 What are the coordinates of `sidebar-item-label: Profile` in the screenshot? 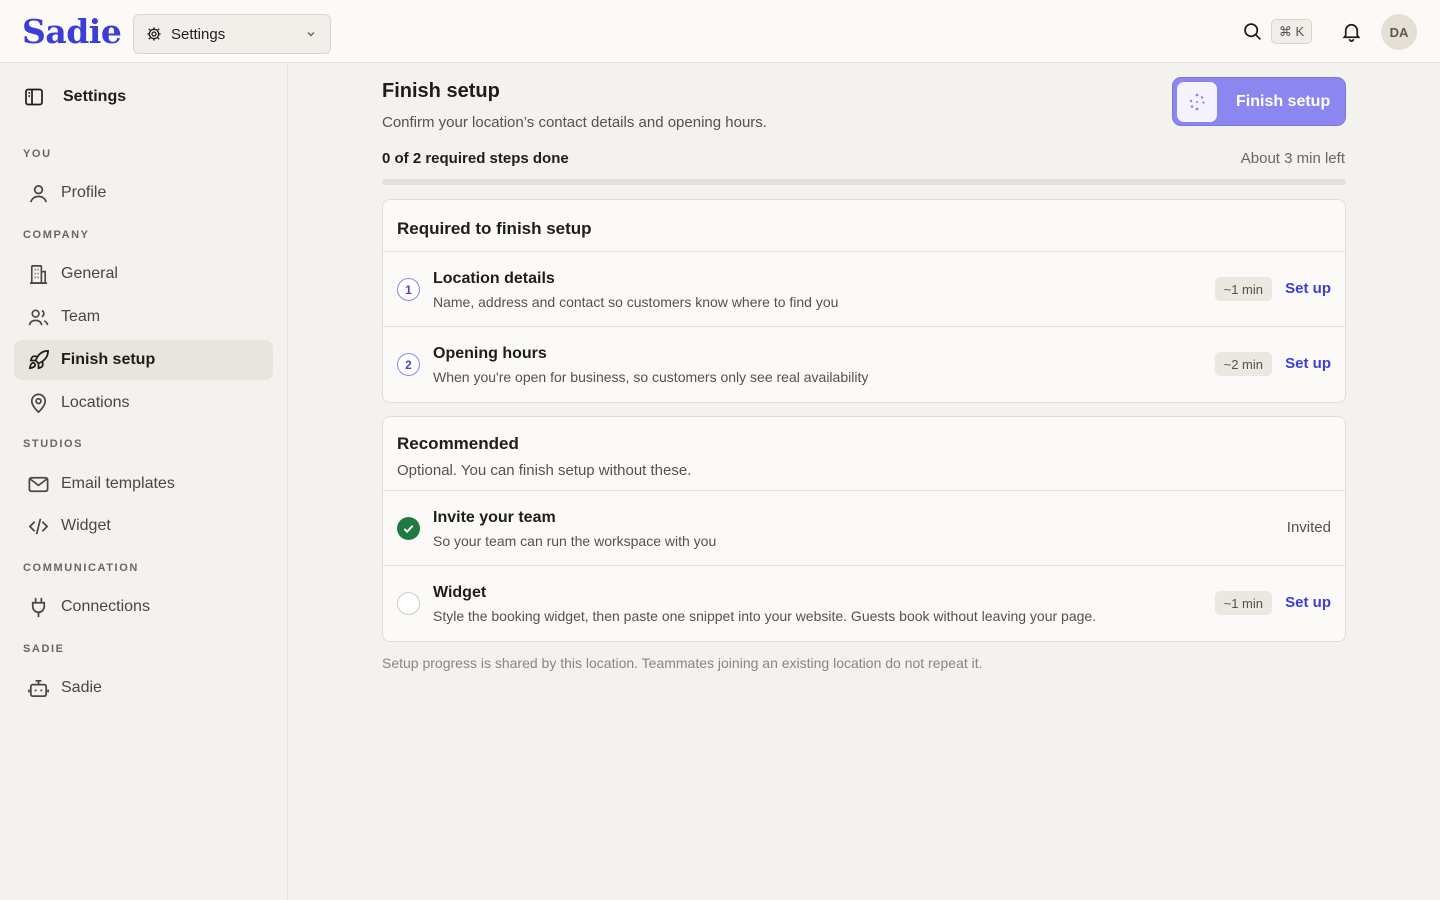 It's located at (84, 192).